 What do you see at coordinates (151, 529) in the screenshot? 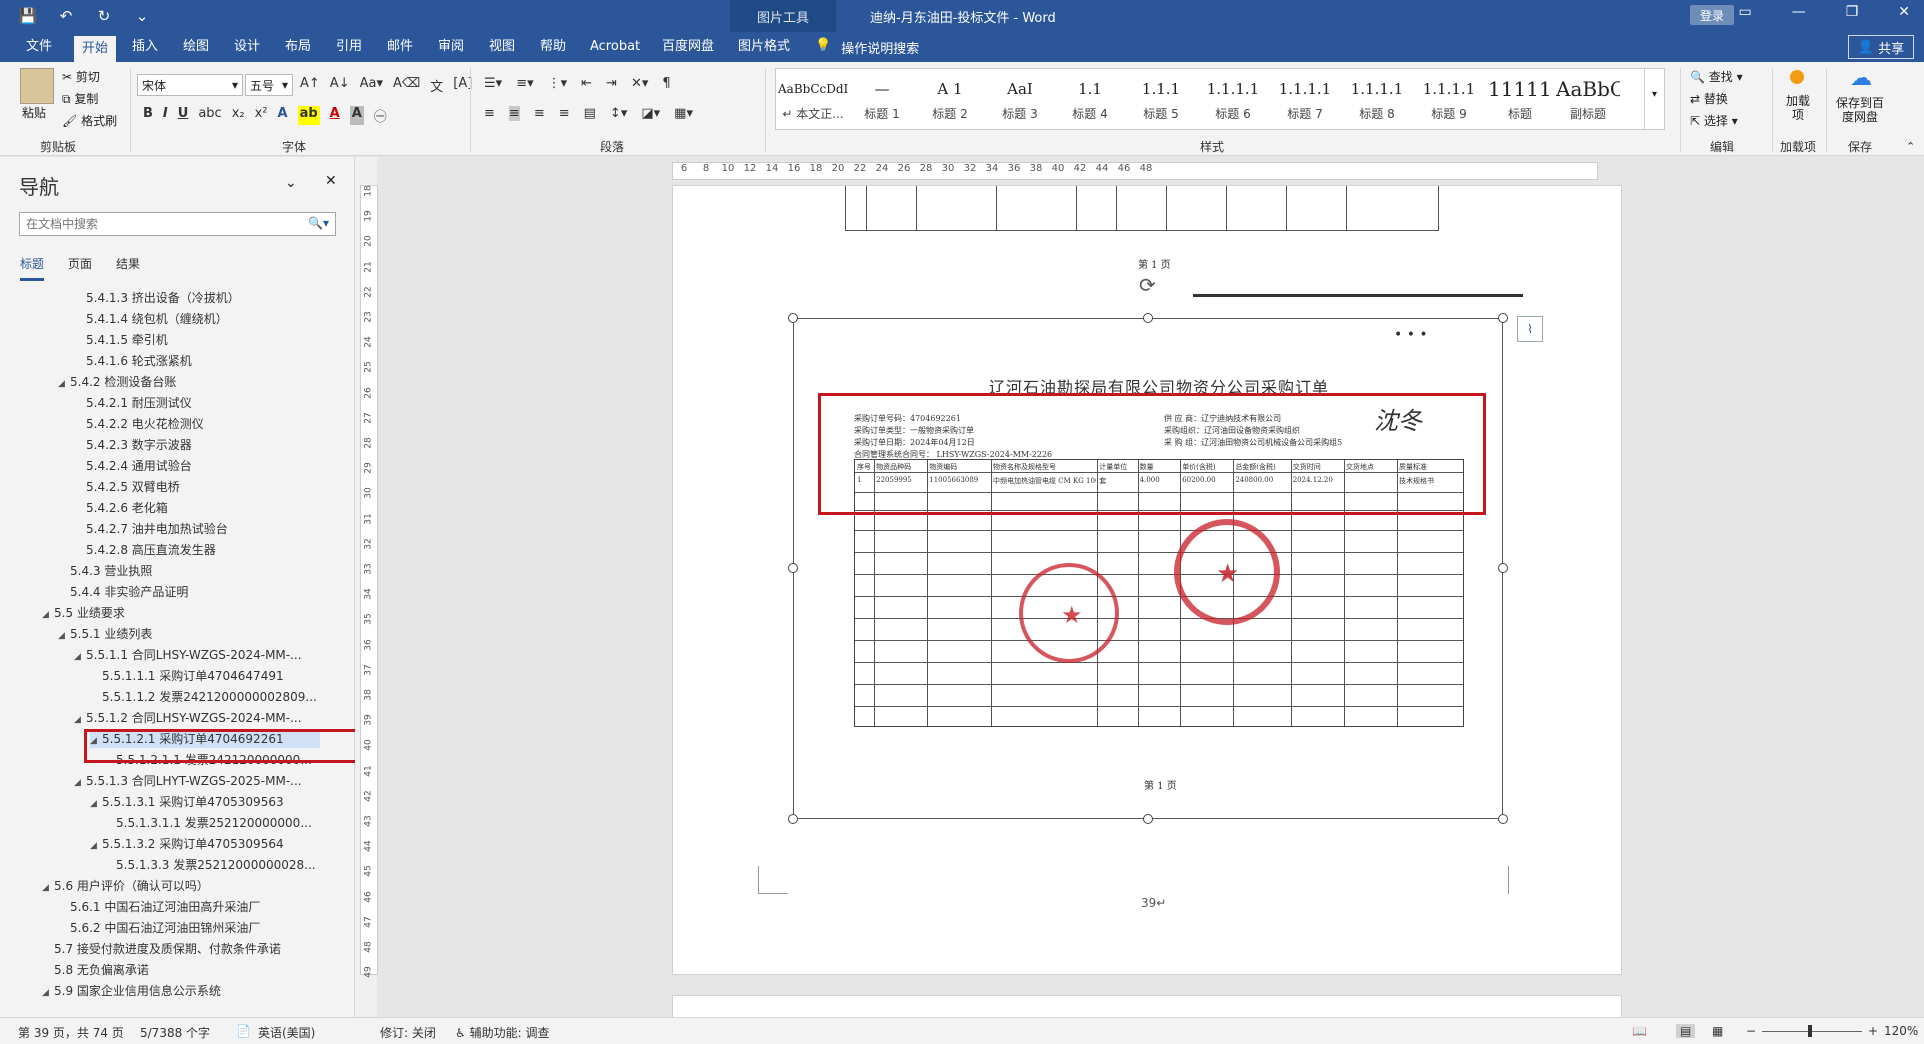
I see `nav-heading-item: 5.4.2.7 油井电加热试验台` at bounding box center [151, 529].